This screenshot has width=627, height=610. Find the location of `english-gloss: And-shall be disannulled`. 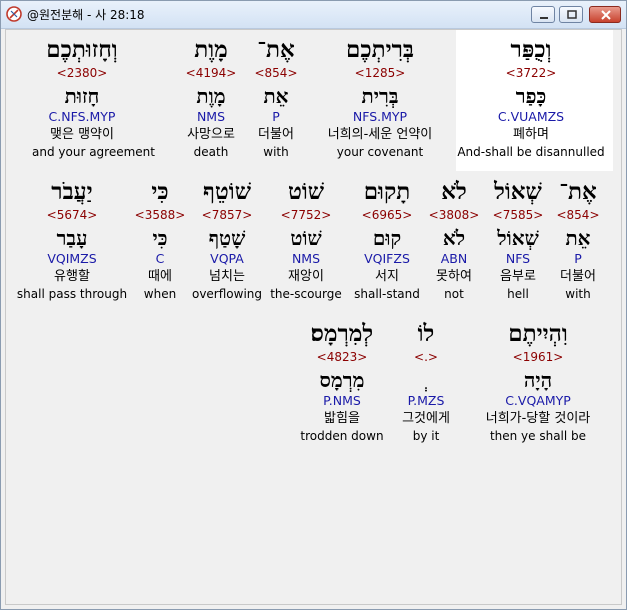

english-gloss: And-shall be disannulled is located at coordinates (531, 152).